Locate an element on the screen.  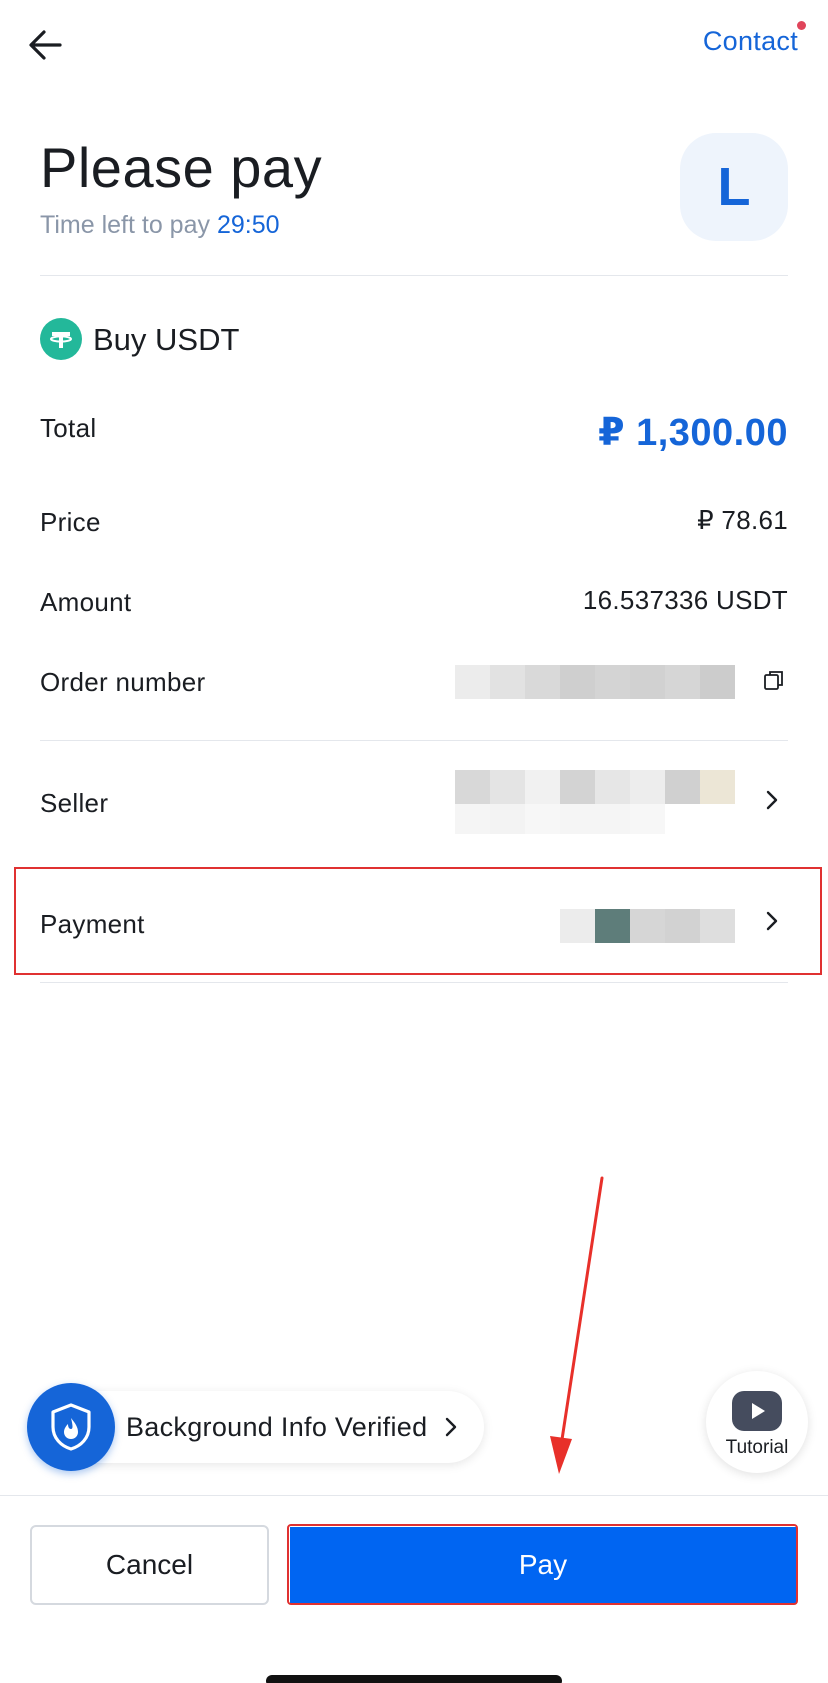
pay-highlight-box is located at coordinates (542, 1564).